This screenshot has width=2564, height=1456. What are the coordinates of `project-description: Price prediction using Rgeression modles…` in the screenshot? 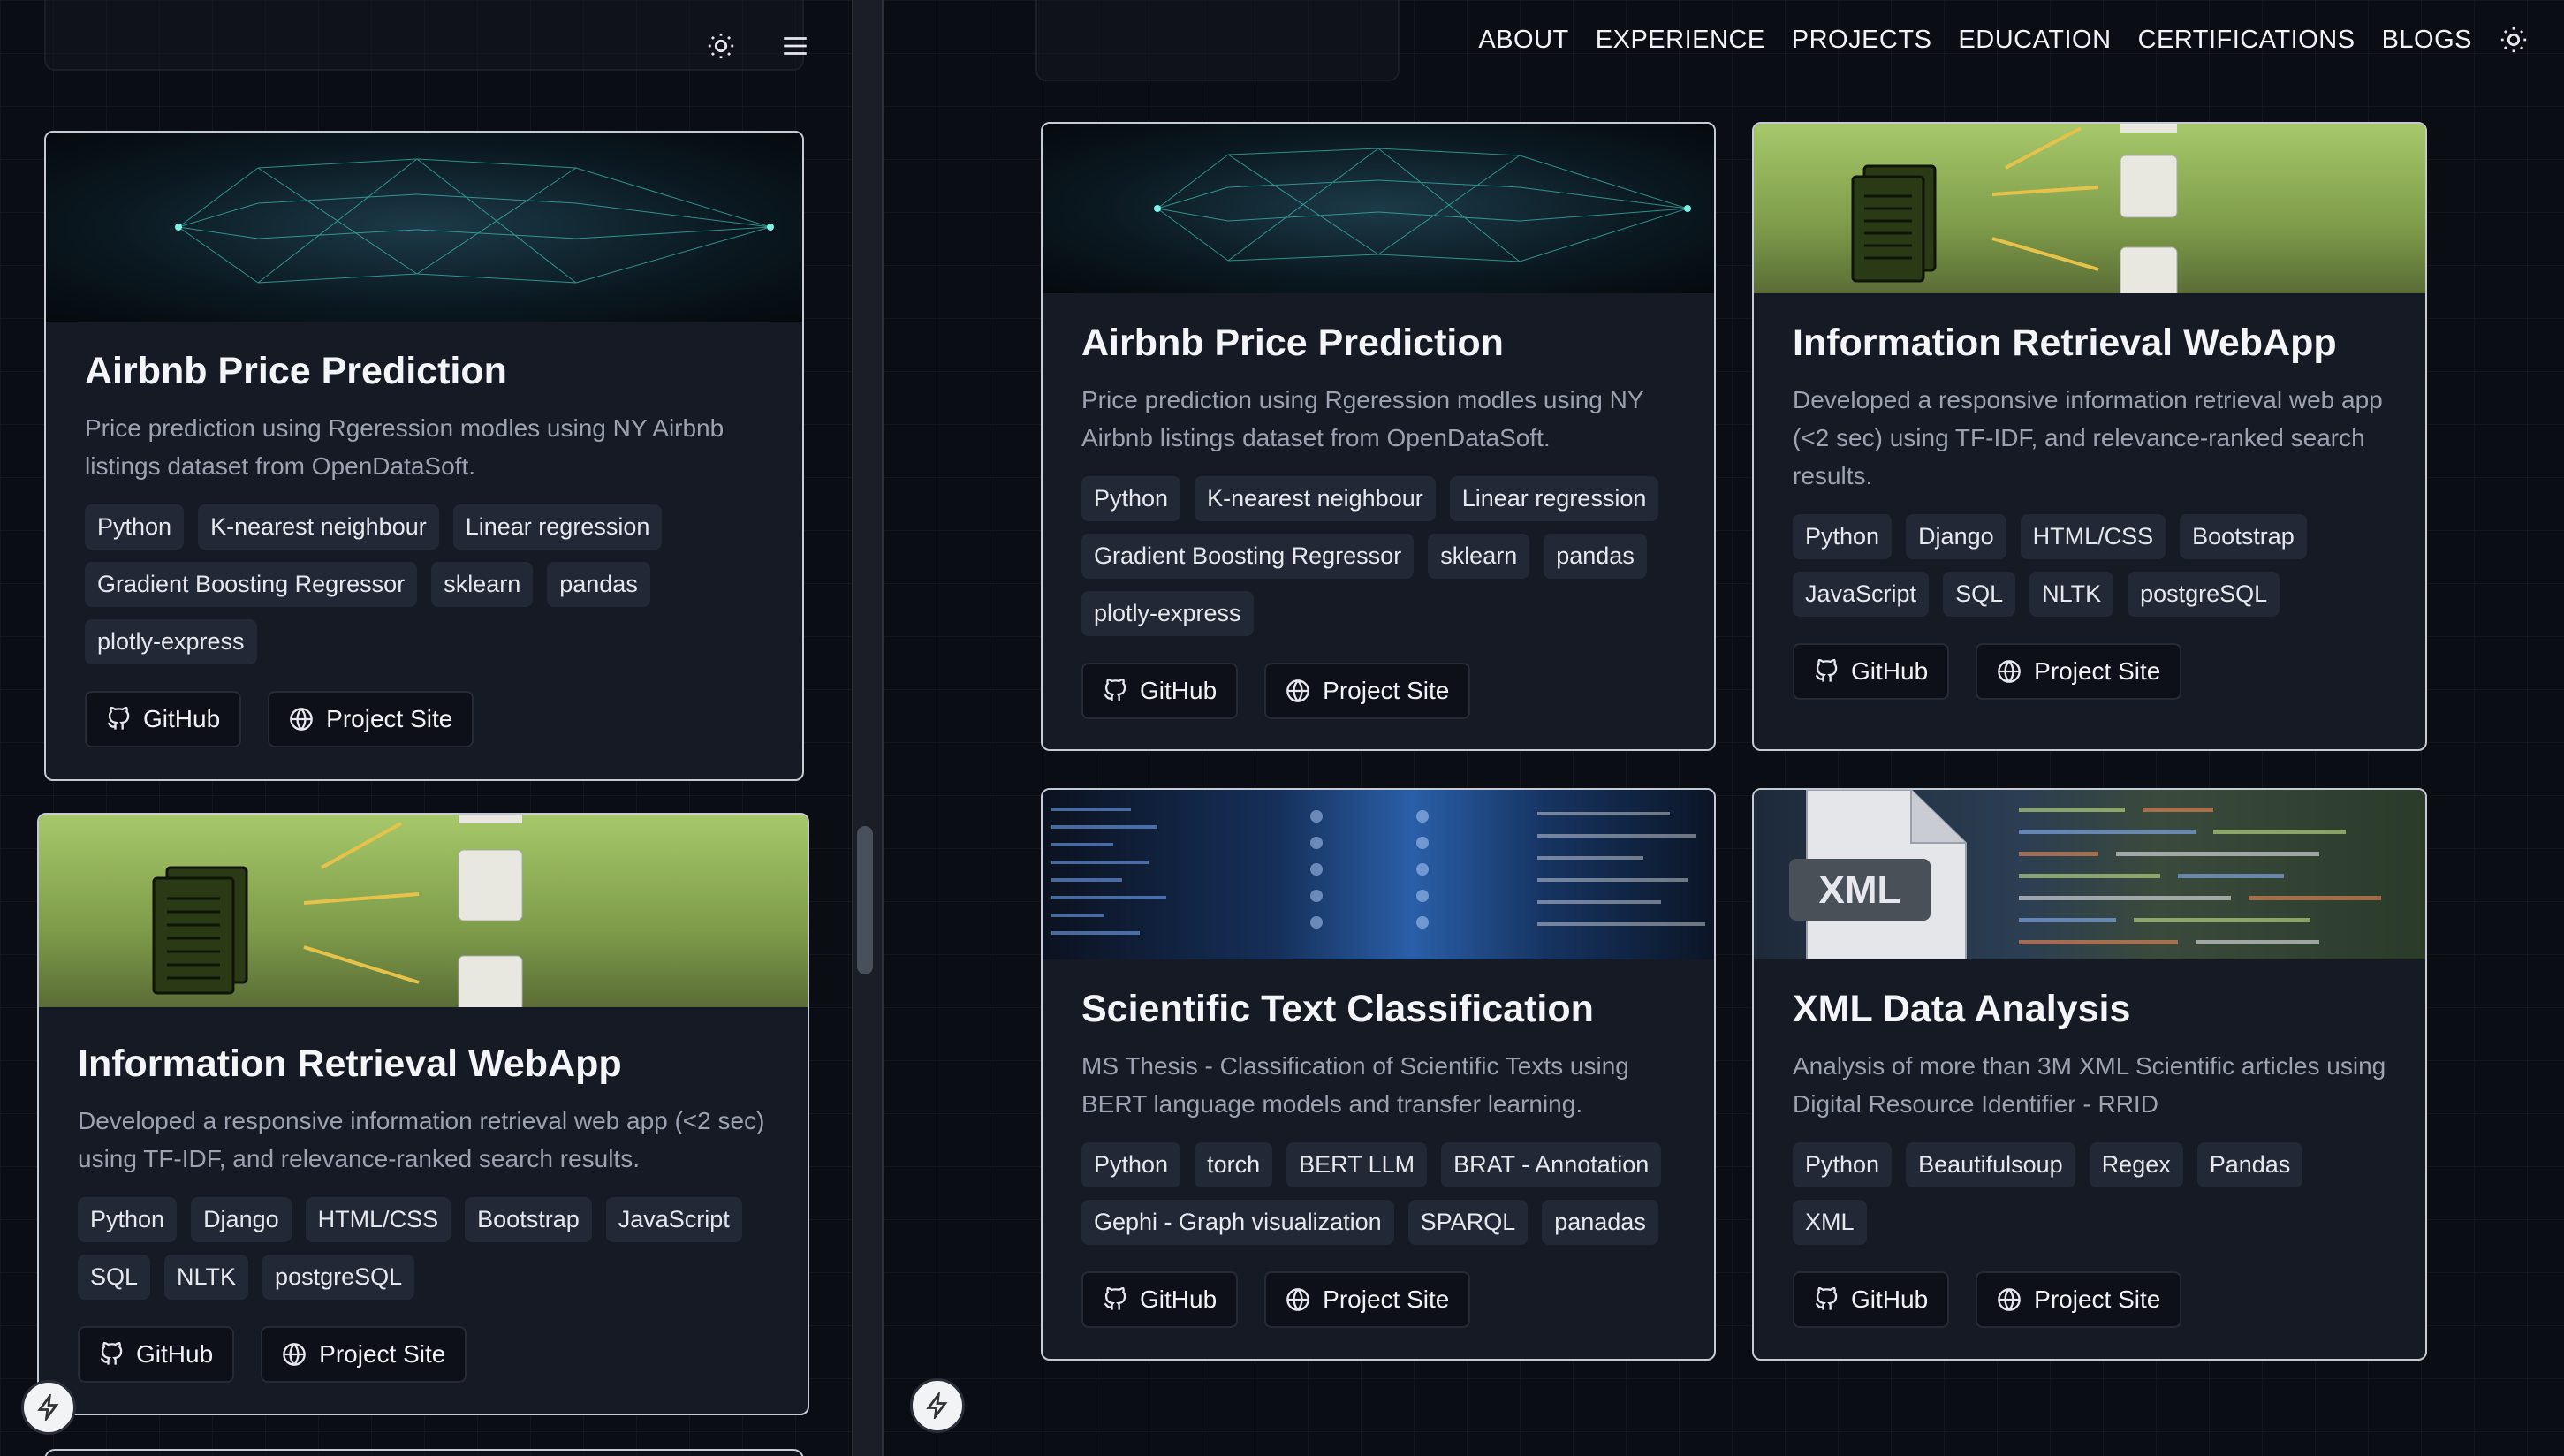 It's located at (1362, 419).